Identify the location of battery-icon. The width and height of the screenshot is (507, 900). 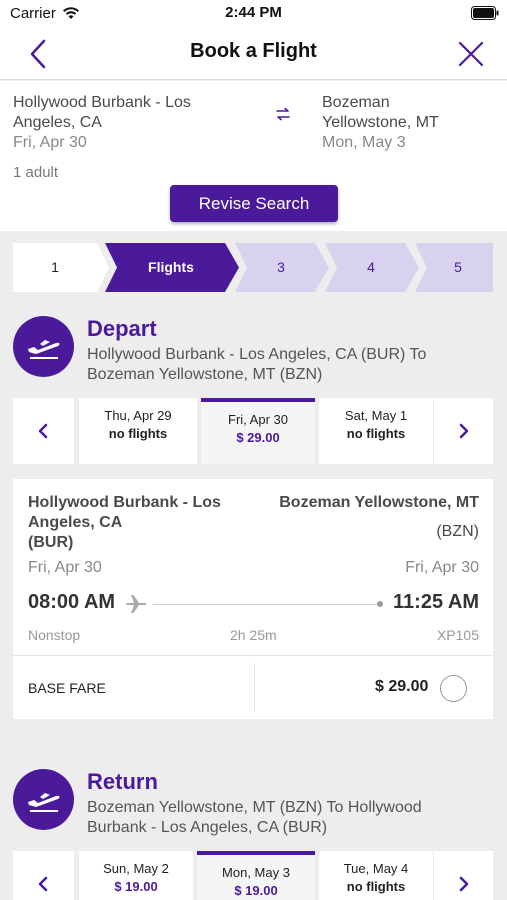
(485, 13).